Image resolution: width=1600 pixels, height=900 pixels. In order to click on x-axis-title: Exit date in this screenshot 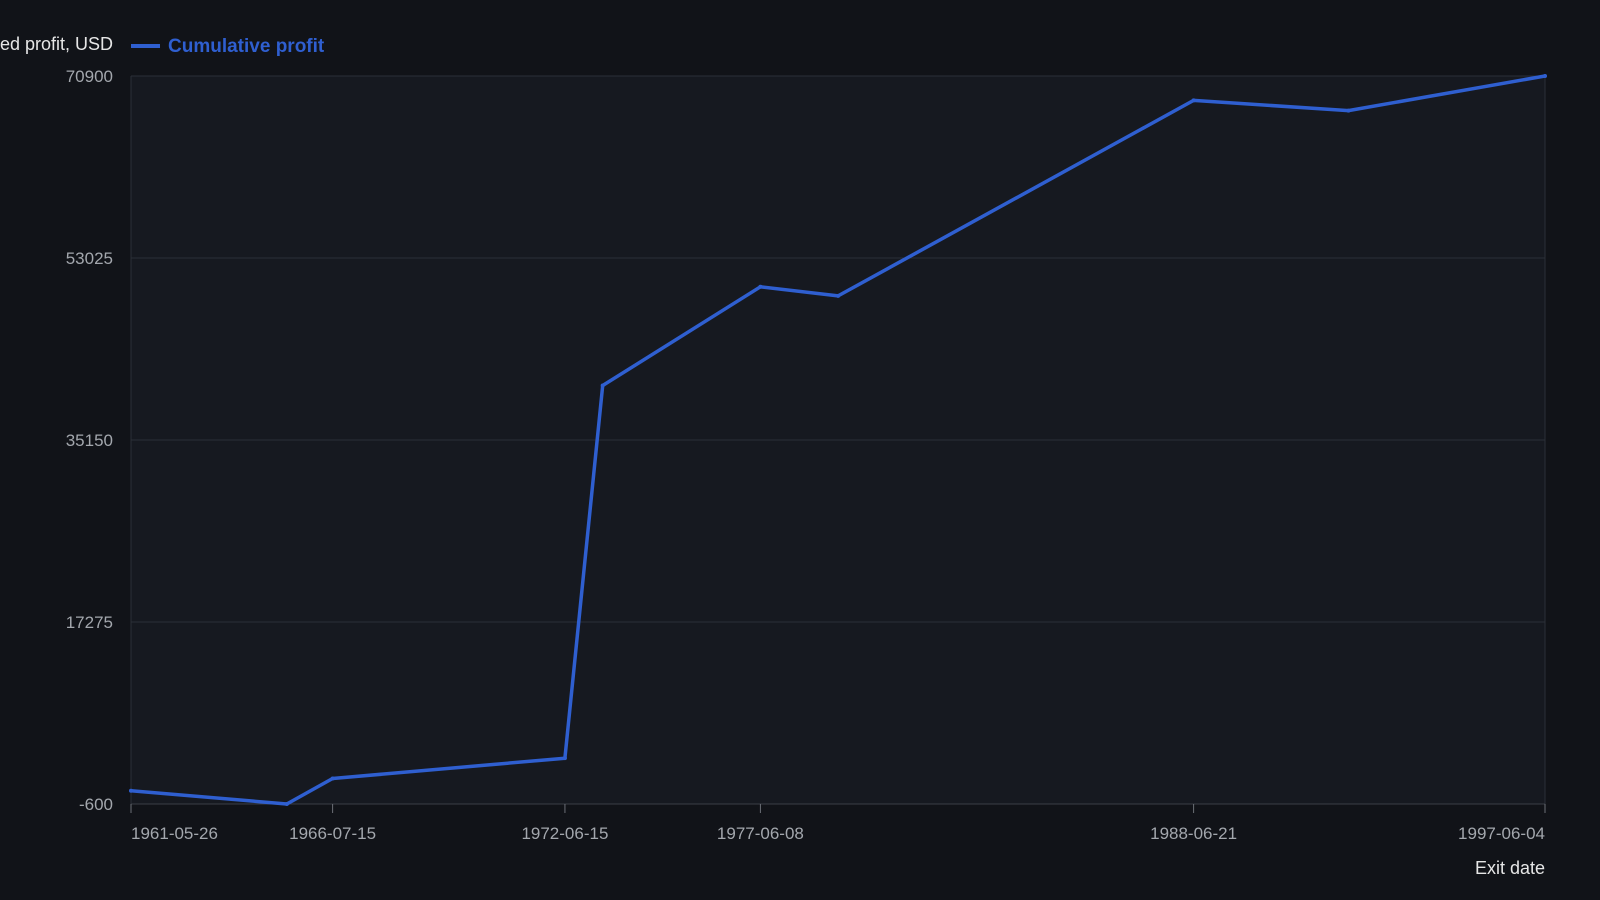, I will do `click(1510, 868)`.